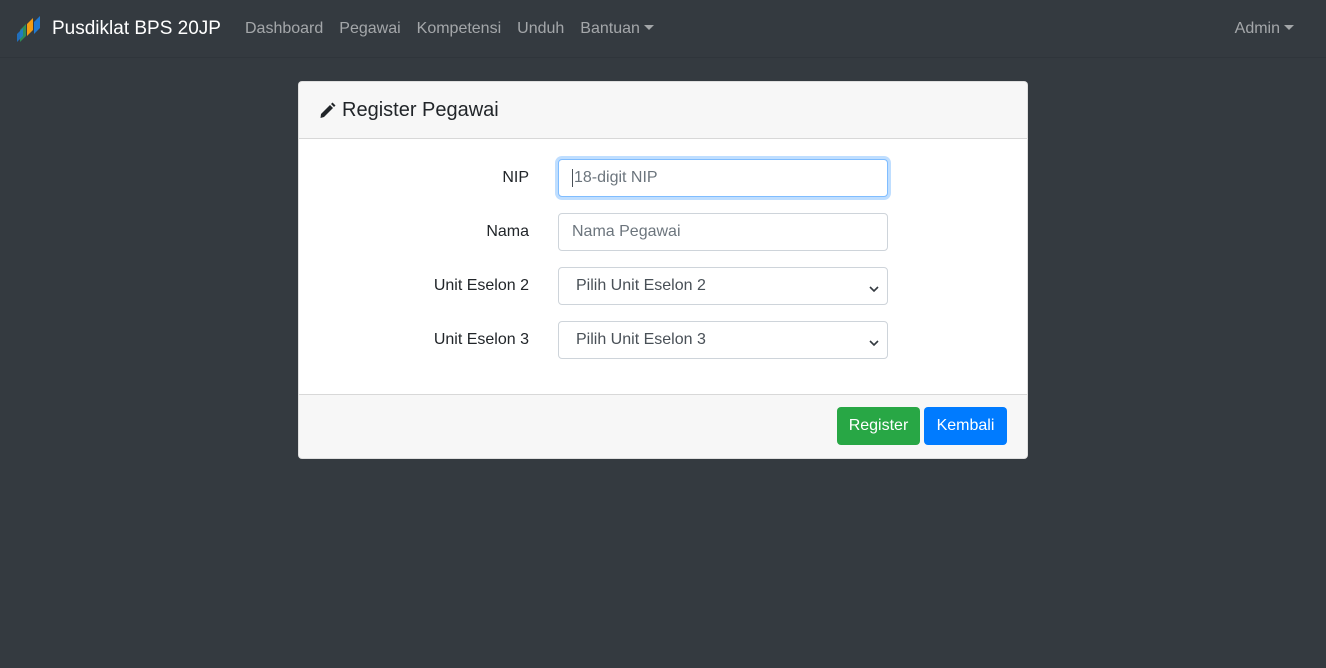  What do you see at coordinates (1257, 28) in the screenshot?
I see `user-label: Admin` at bounding box center [1257, 28].